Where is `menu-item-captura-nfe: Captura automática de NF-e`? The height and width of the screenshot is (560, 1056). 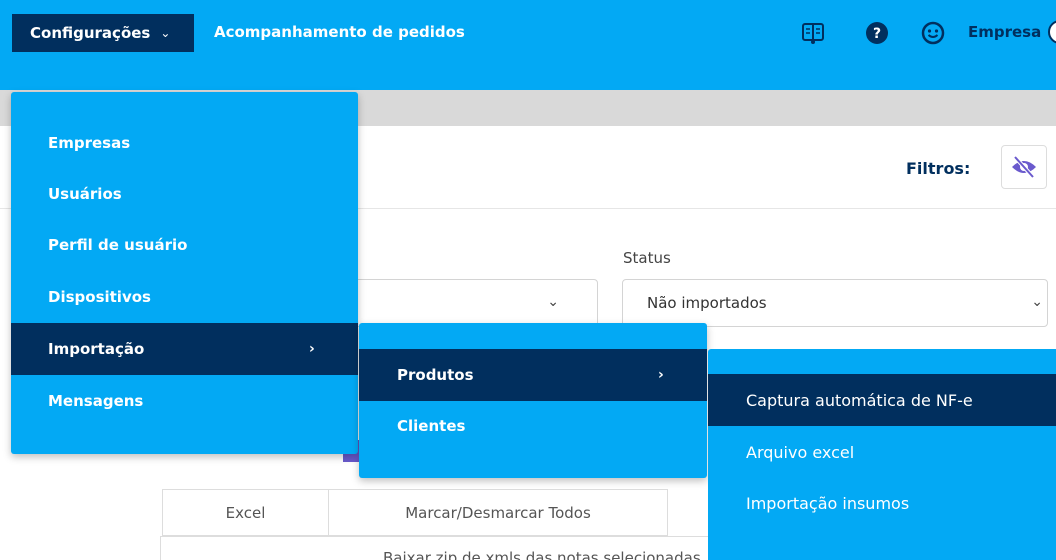
menu-item-captura-nfe: Captura automática de NF-e is located at coordinates (882, 400).